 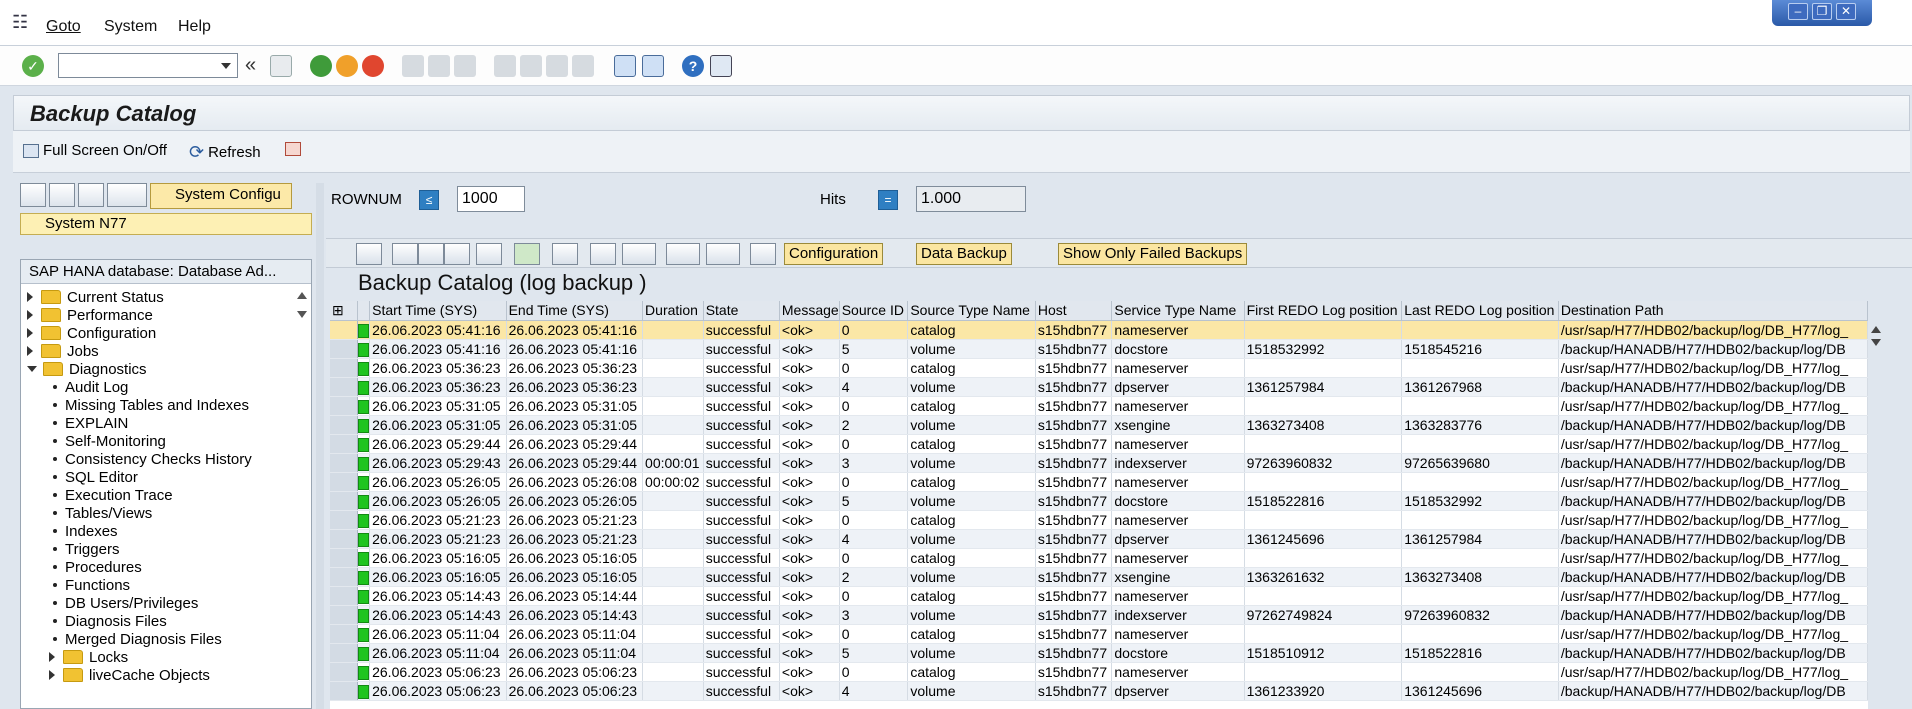 I want to click on tree-node: Execution Trace, so click(x=113, y=495).